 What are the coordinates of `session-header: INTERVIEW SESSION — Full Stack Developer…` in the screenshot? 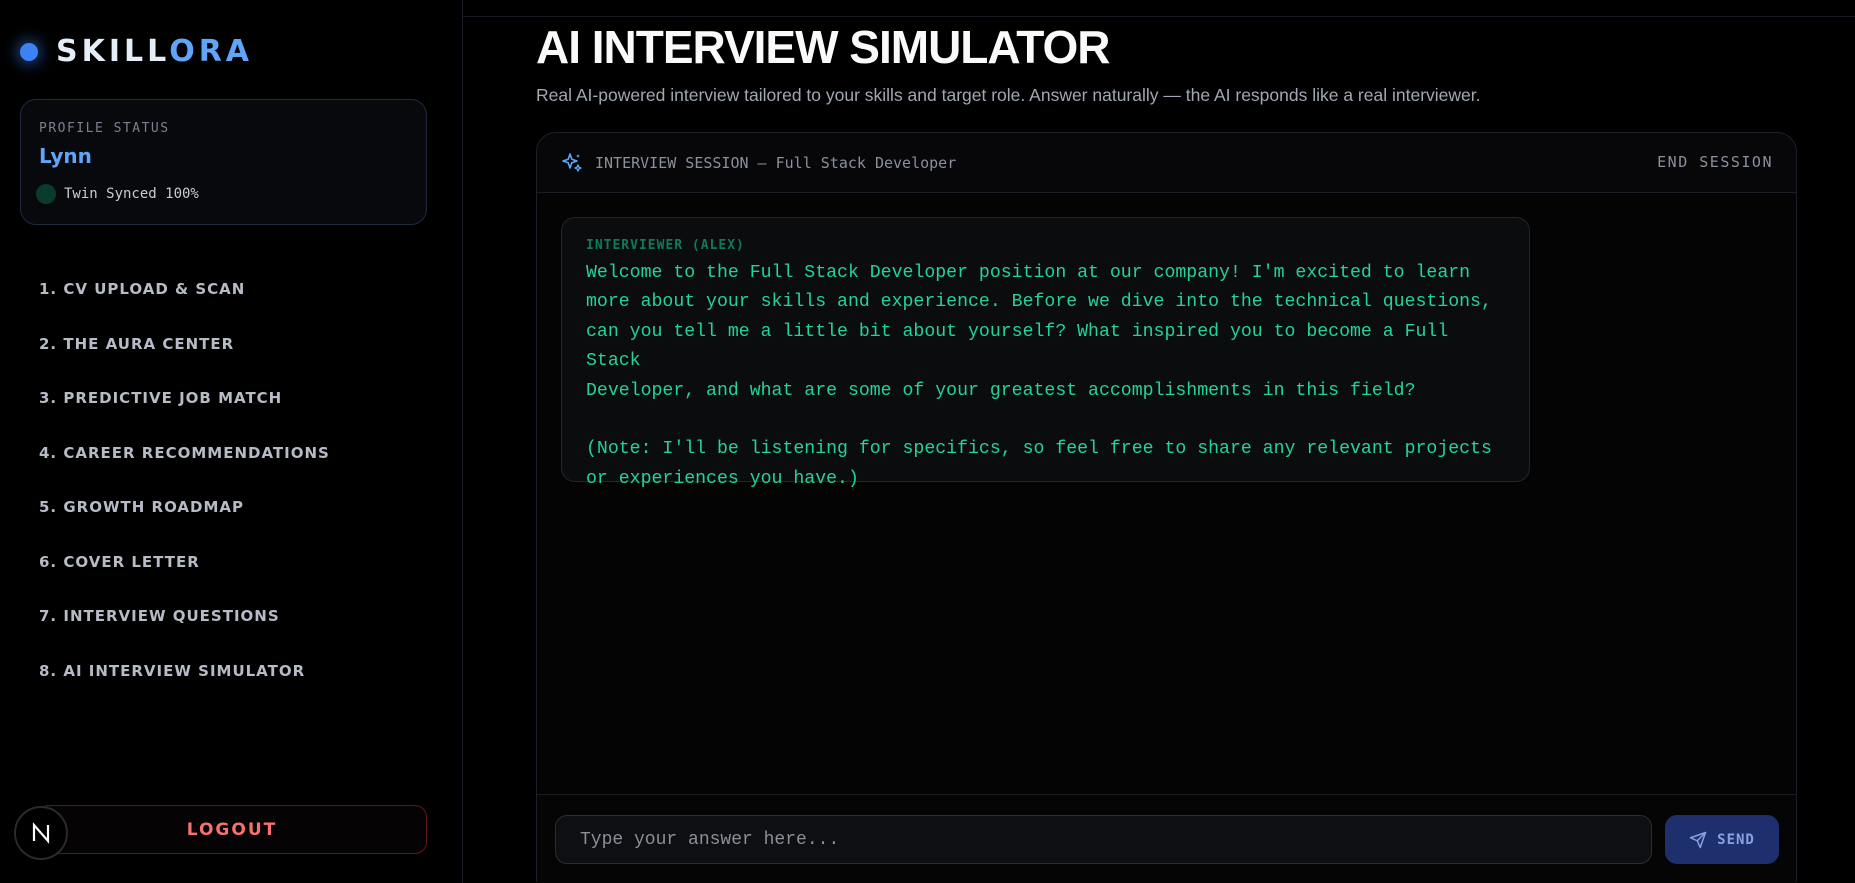 It's located at (1166, 163).